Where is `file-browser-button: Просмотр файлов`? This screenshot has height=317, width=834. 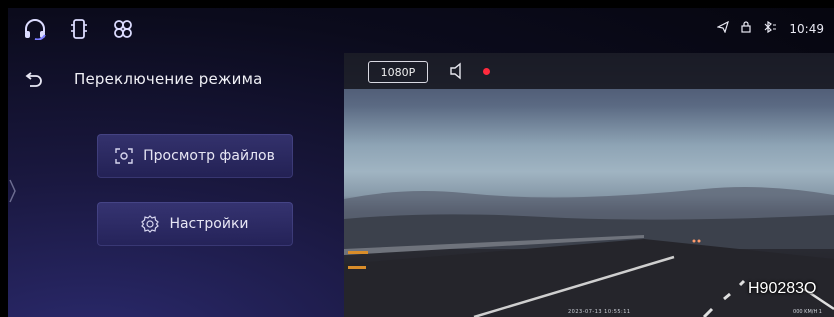
file-browser-button: Просмотр файлов is located at coordinates (195, 156).